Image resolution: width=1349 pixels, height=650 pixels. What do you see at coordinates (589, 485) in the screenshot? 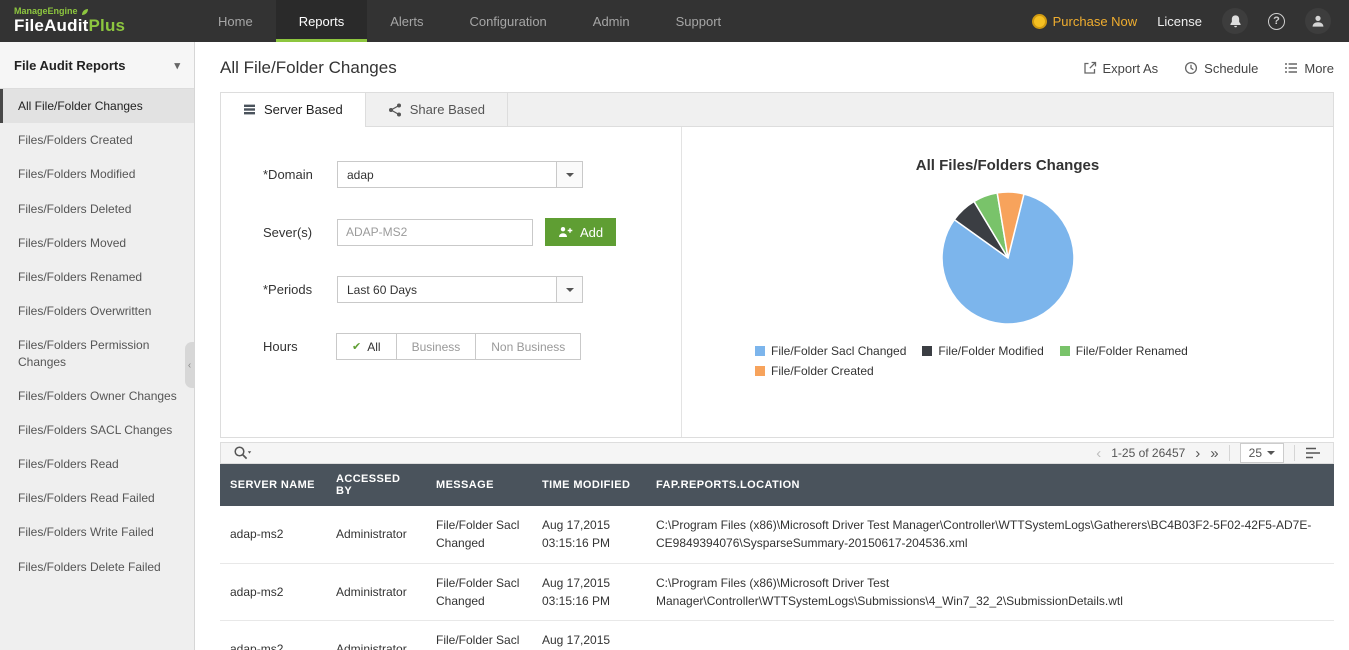
I see `column-header-time-modified: TIME MODIFIED` at bounding box center [589, 485].